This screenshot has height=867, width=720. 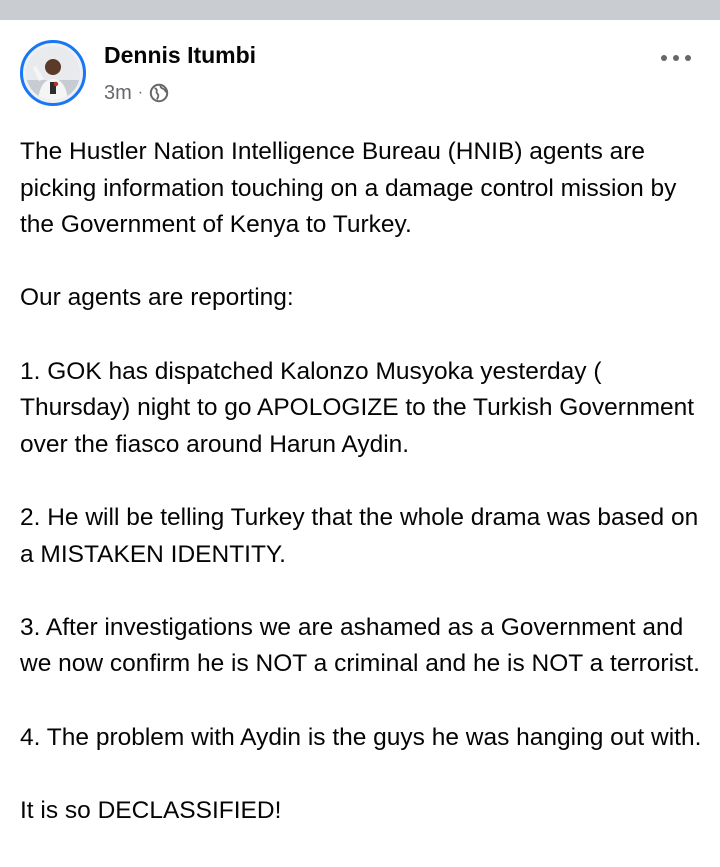 I want to click on person-silhouette-icon, so click(x=53, y=73).